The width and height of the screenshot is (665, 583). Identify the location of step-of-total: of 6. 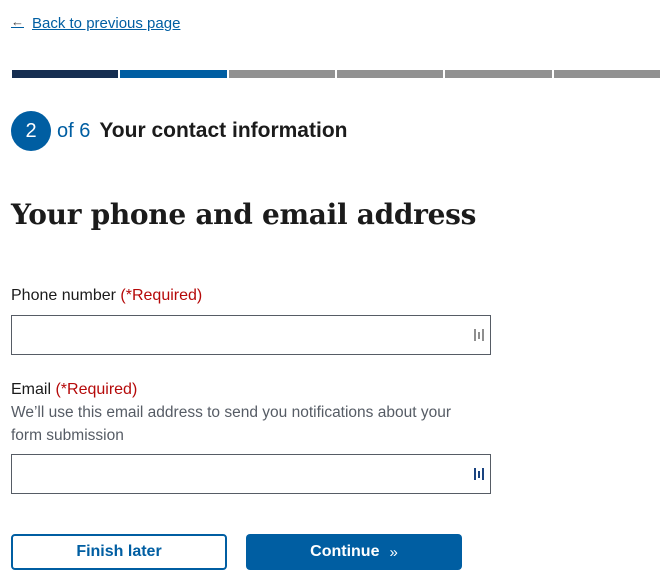
(74, 130).